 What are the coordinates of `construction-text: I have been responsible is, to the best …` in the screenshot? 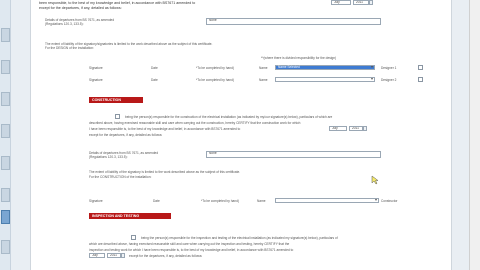 It's located at (165, 129).